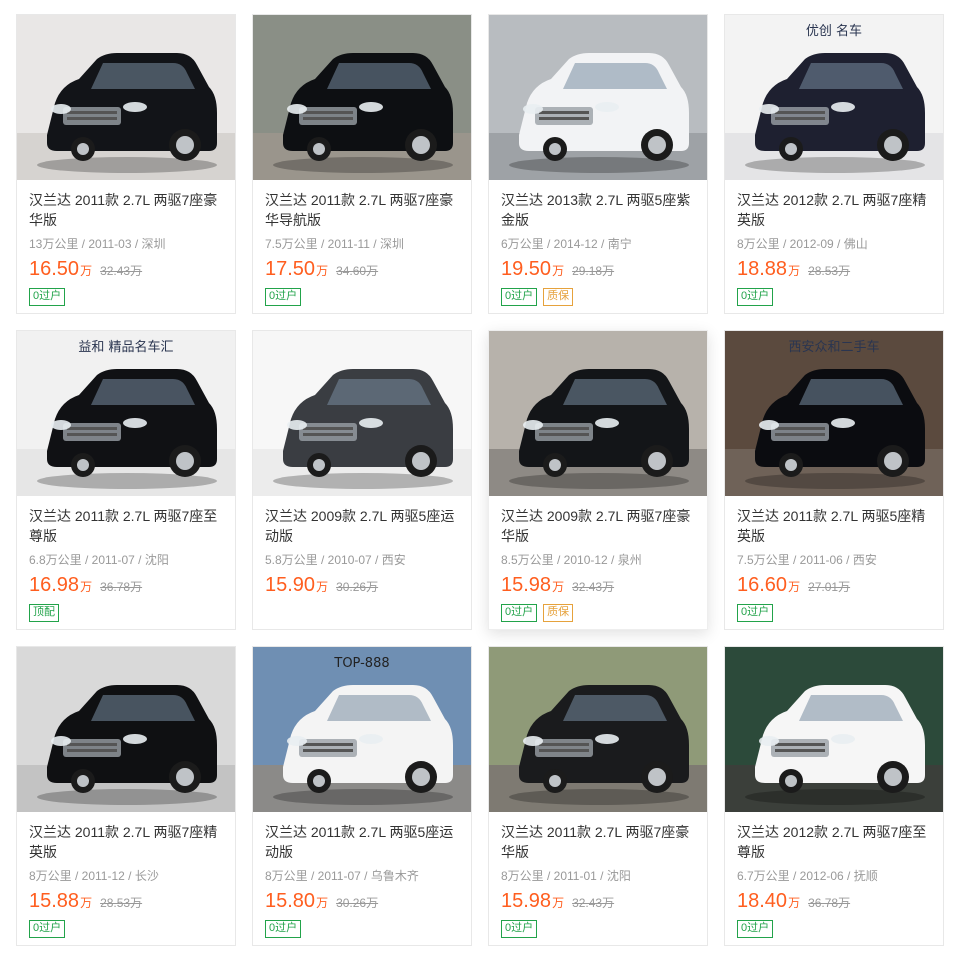 The height and width of the screenshot is (955, 957). What do you see at coordinates (566, 244) in the screenshot?
I see `listing-meta: 6万公里 / 2014-12 / 南宁` at bounding box center [566, 244].